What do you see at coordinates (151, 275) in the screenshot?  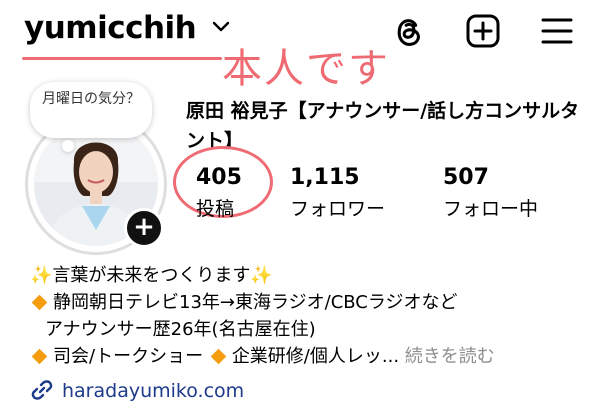 I see `bio-line: ✨言葉が未来をつくります✨` at bounding box center [151, 275].